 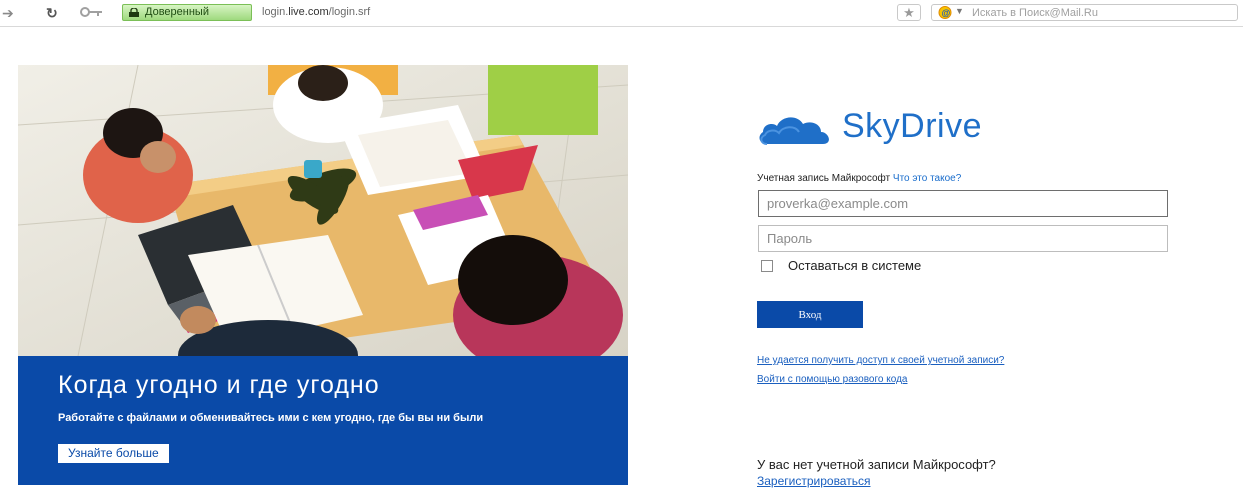 What do you see at coordinates (824, 178) in the screenshot?
I see `account-label-text: Учетная запись Майкрософт` at bounding box center [824, 178].